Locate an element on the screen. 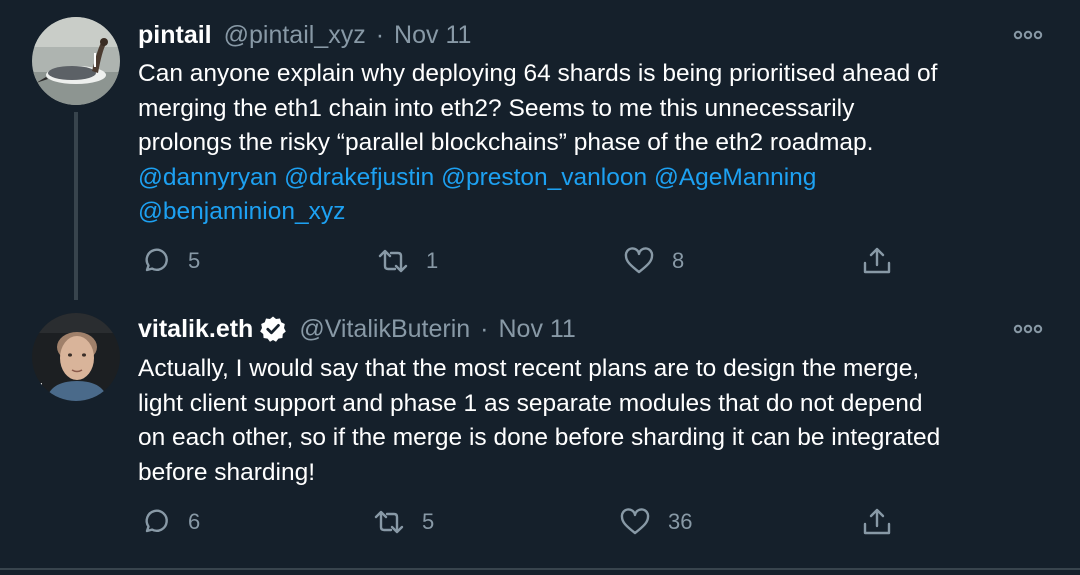 This screenshot has width=1080, height=575. user-handle: @VitalikButerin is located at coordinates (384, 329).